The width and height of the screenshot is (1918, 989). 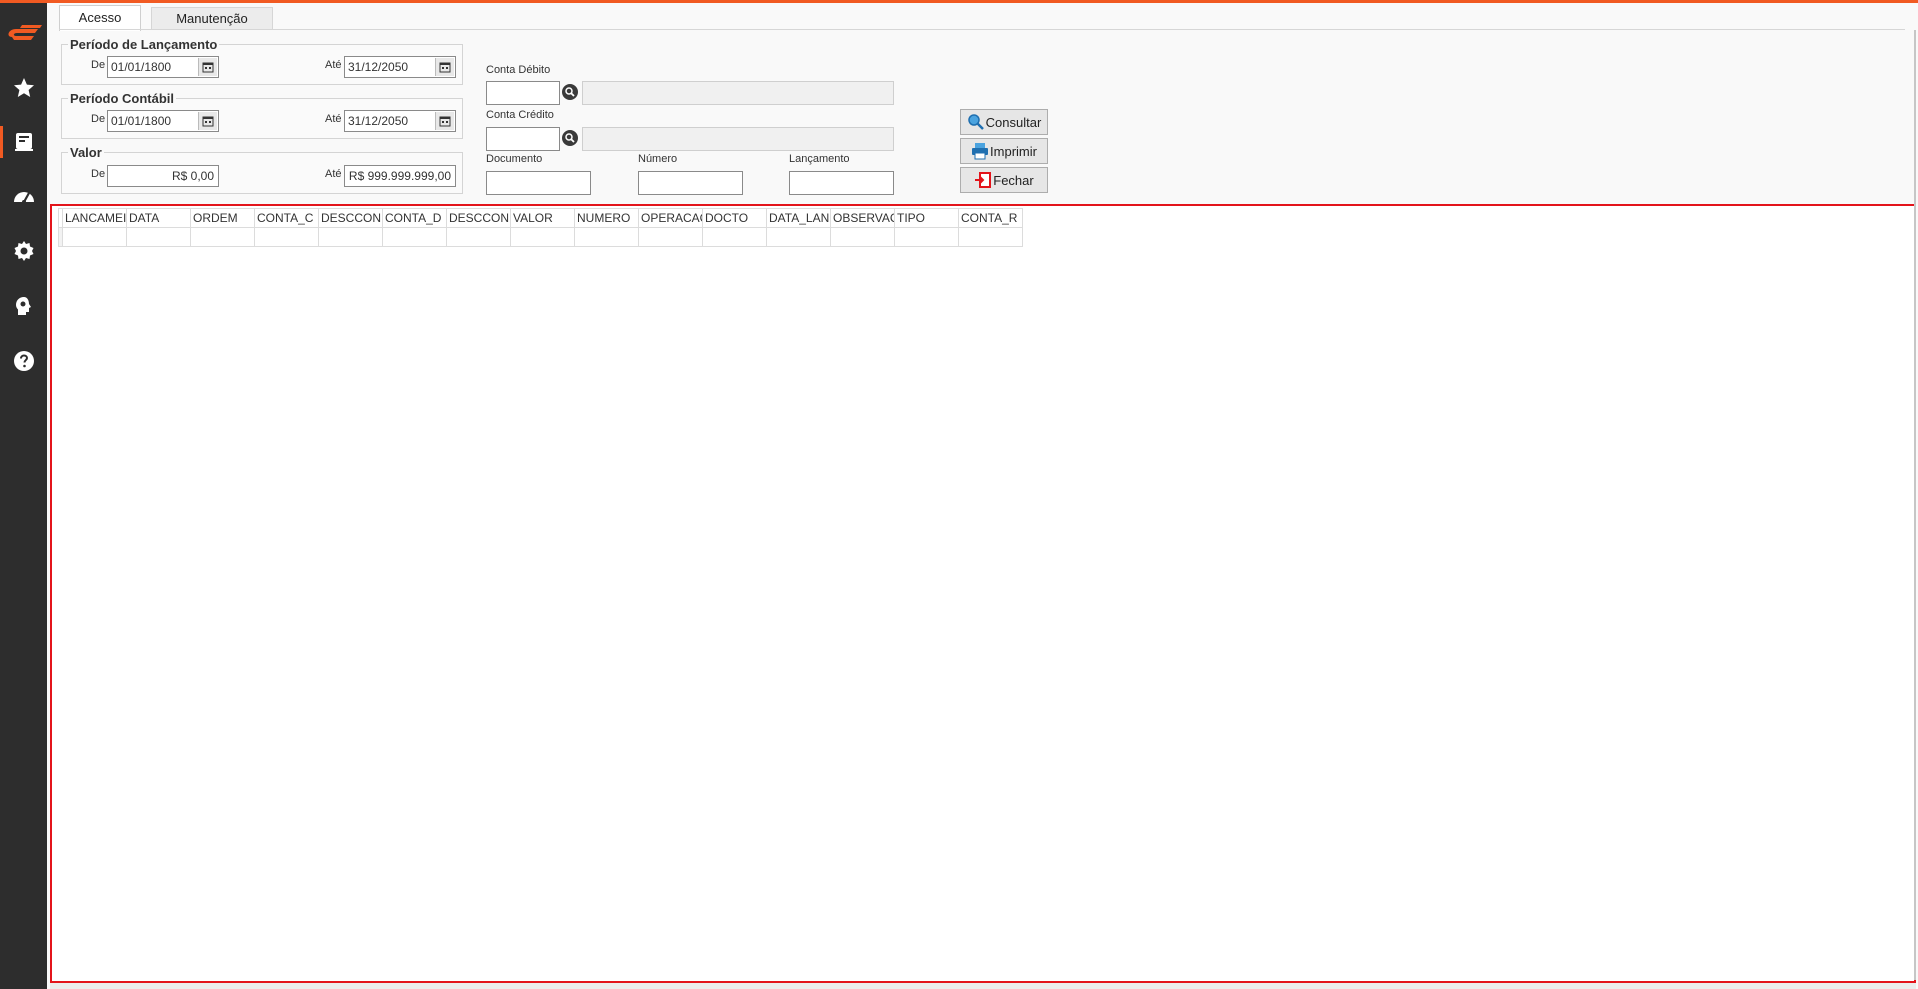 I want to click on table-row, so click(x=540, y=237).